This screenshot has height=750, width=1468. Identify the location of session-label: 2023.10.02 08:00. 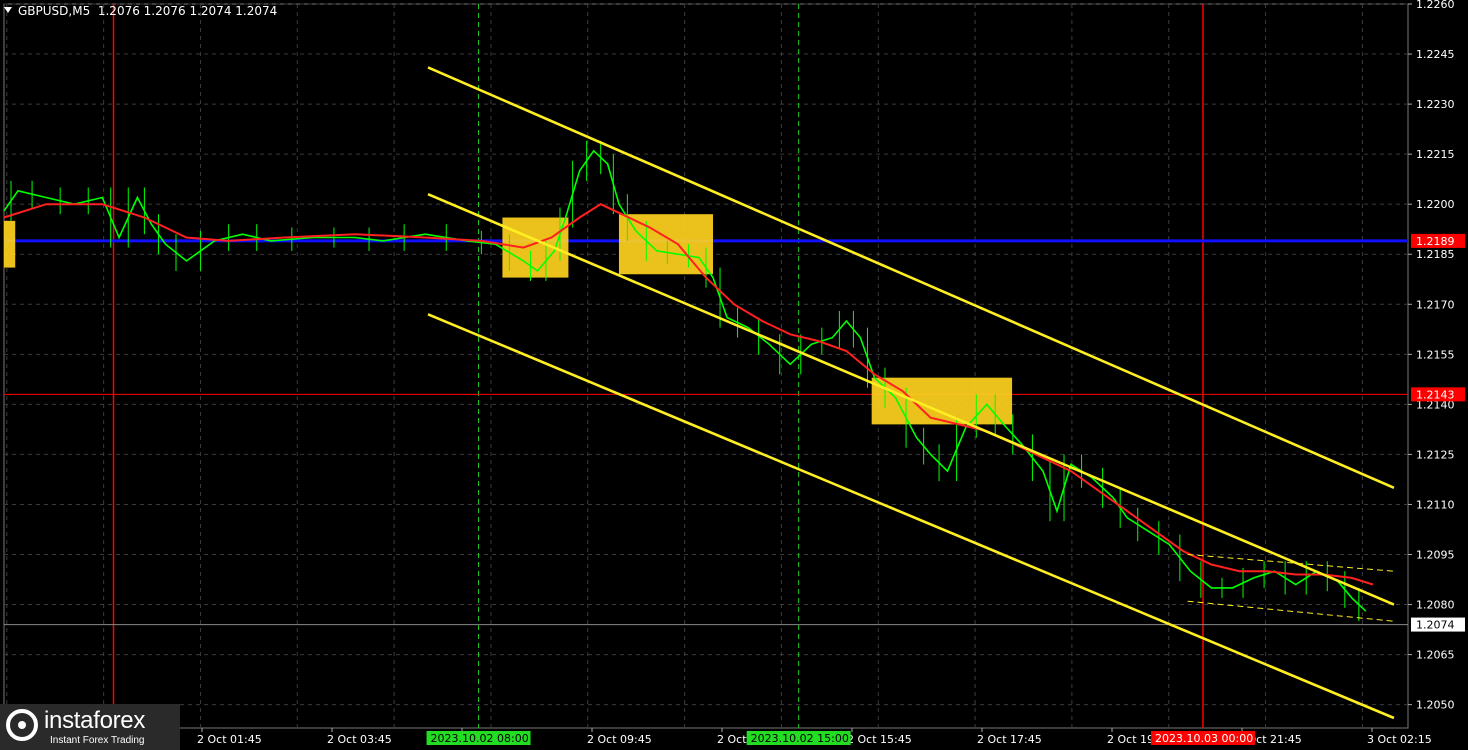
(480, 738).